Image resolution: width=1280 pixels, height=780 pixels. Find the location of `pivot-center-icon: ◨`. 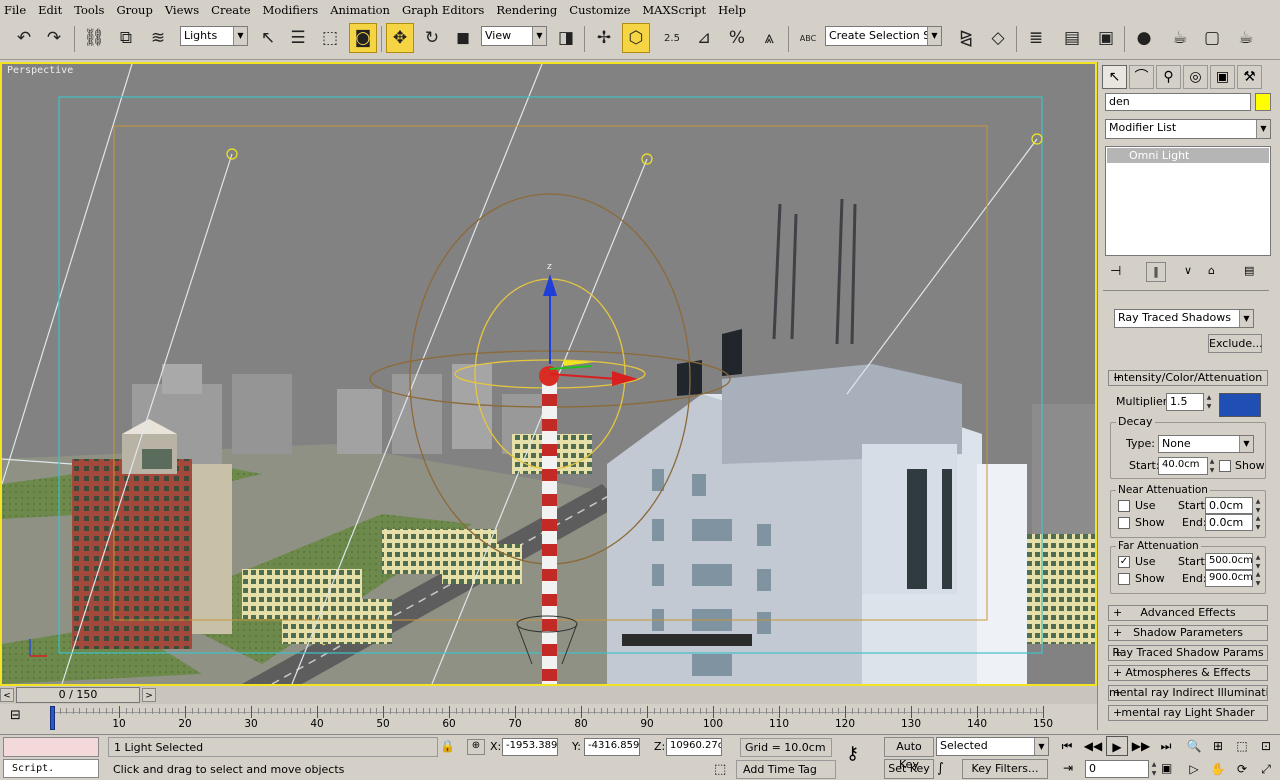

pivot-center-icon: ◨ is located at coordinates (566, 38).